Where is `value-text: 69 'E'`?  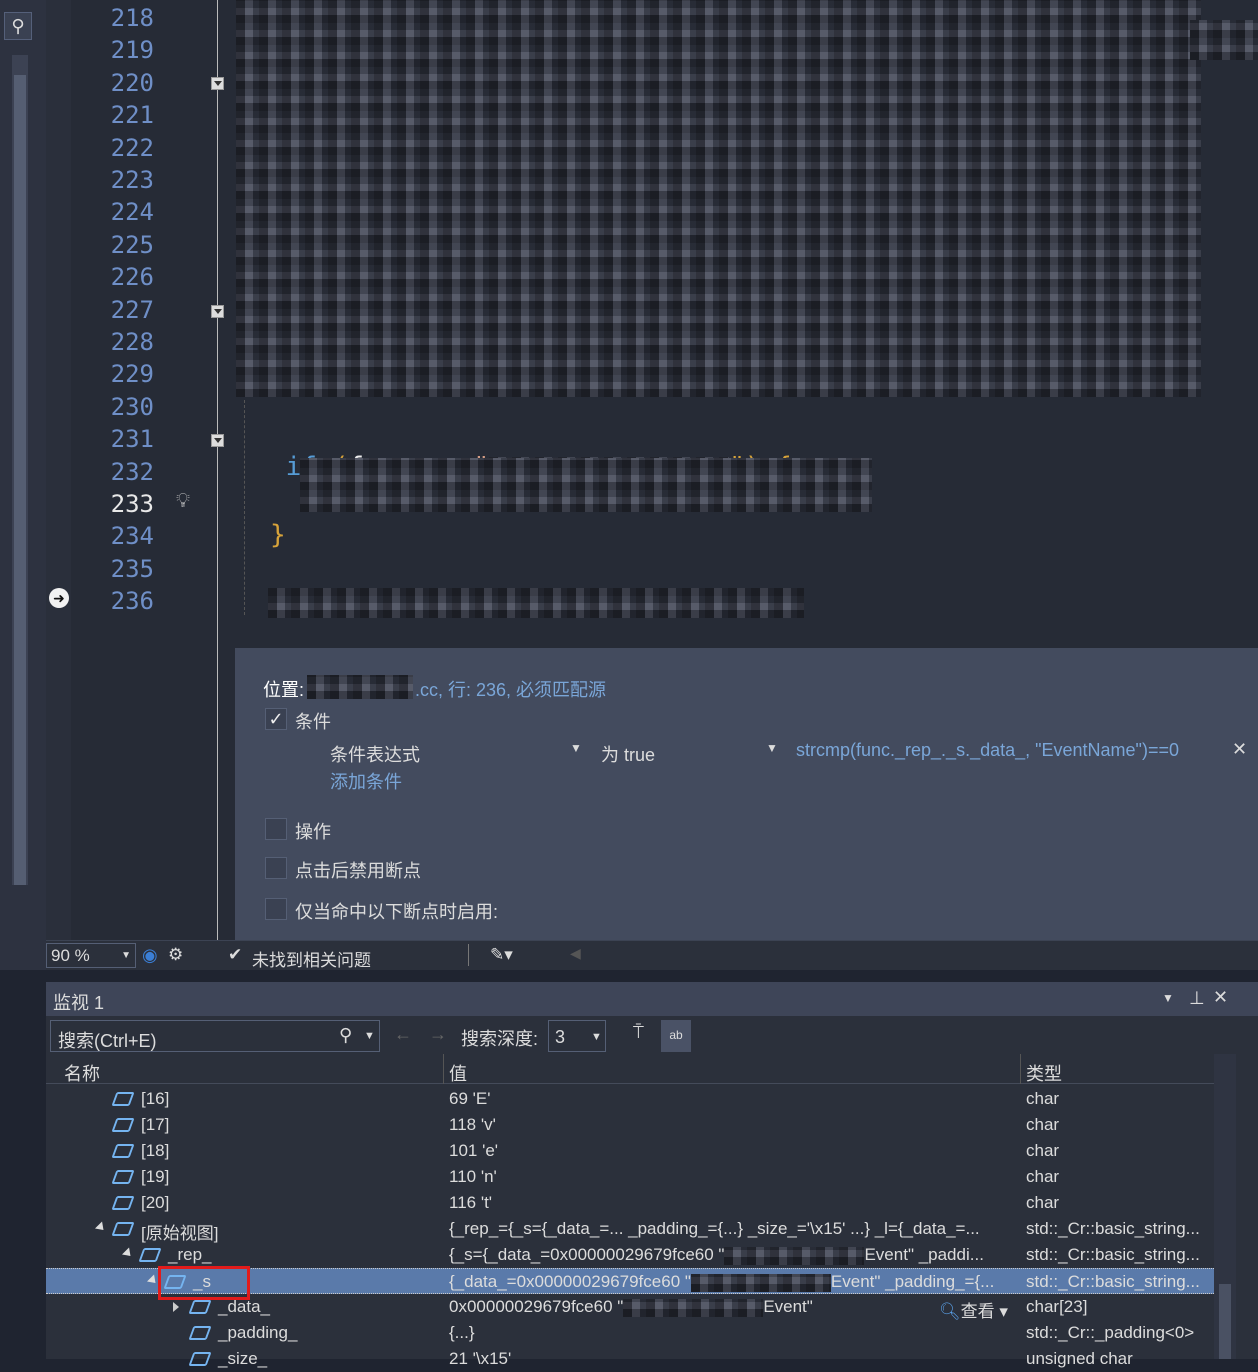
value-text: 69 'E' is located at coordinates (470, 1098).